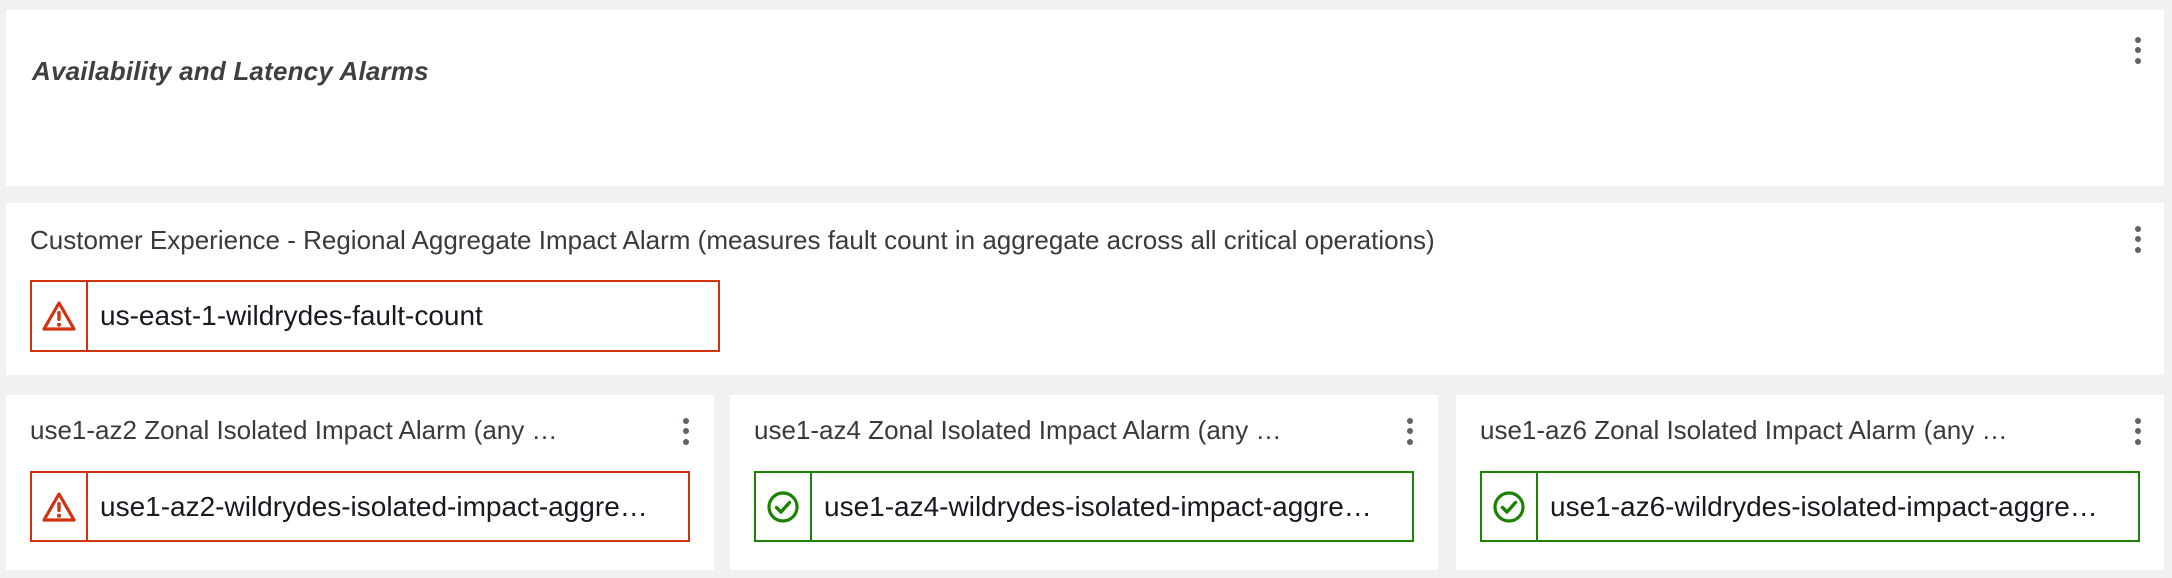 Image resolution: width=2172 pixels, height=578 pixels. What do you see at coordinates (2138, 50) in the screenshot?
I see `header-panel-menu-icon` at bounding box center [2138, 50].